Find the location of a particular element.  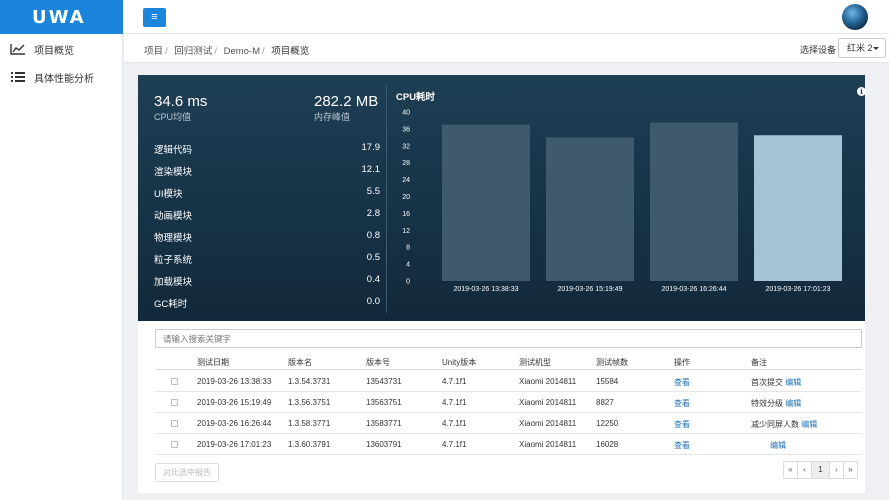

page-prev-button: ‹ is located at coordinates (804, 470).